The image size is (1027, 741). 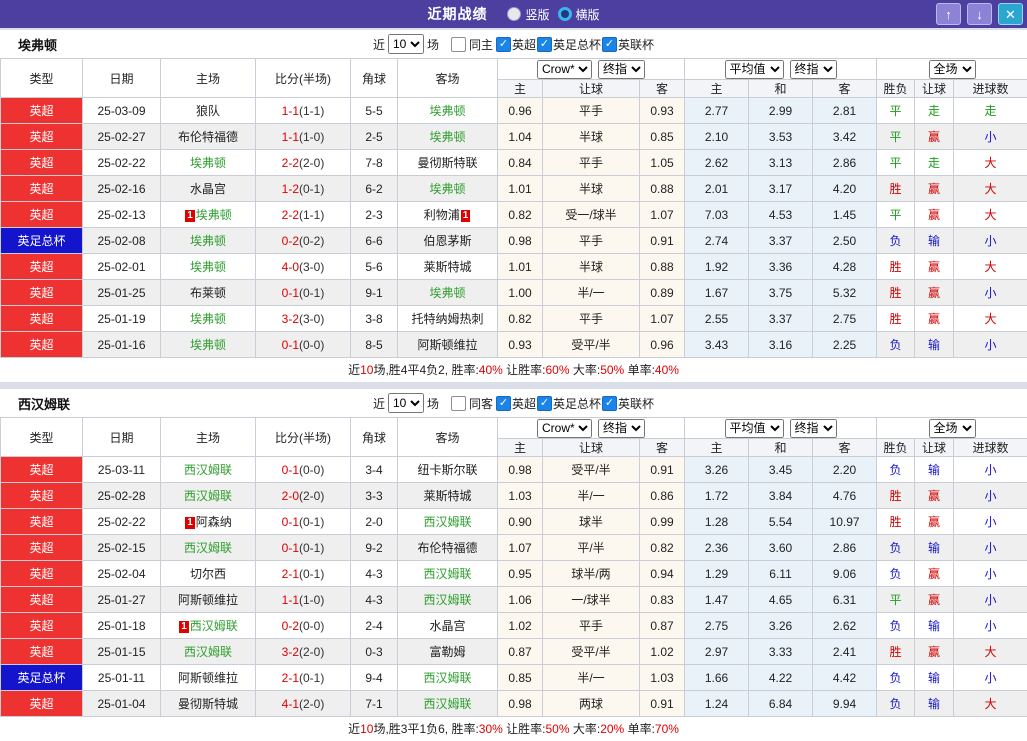 What do you see at coordinates (374, 137) in the screenshot?
I see `corner-cell: 2-5` at bounding box center [374, 137].